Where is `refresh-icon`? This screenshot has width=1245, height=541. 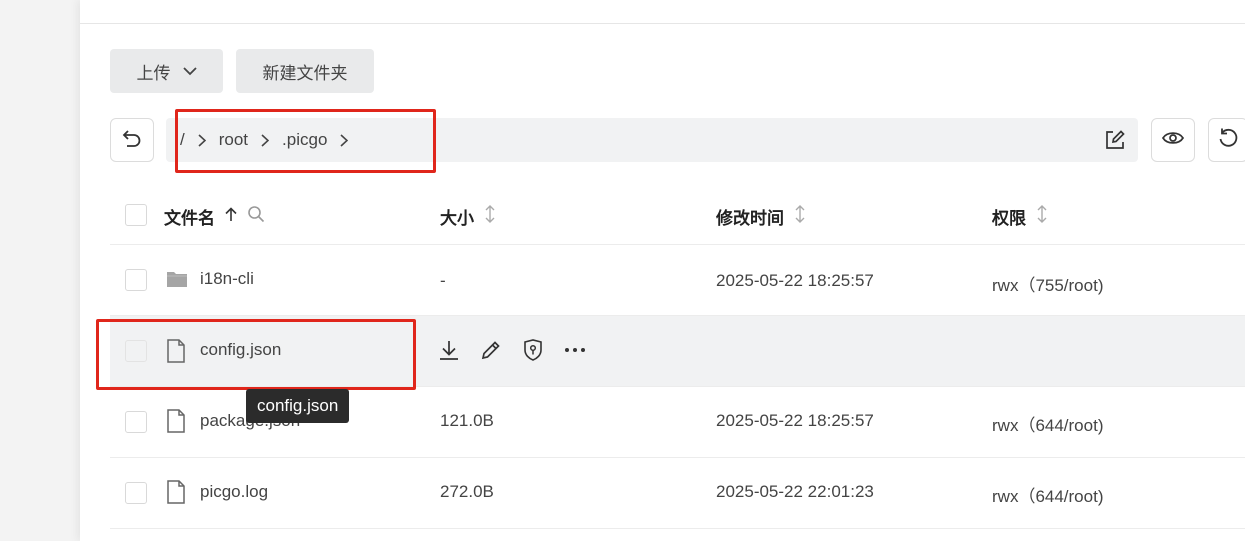 refresh-icon is located at coordinates (1228, 140).